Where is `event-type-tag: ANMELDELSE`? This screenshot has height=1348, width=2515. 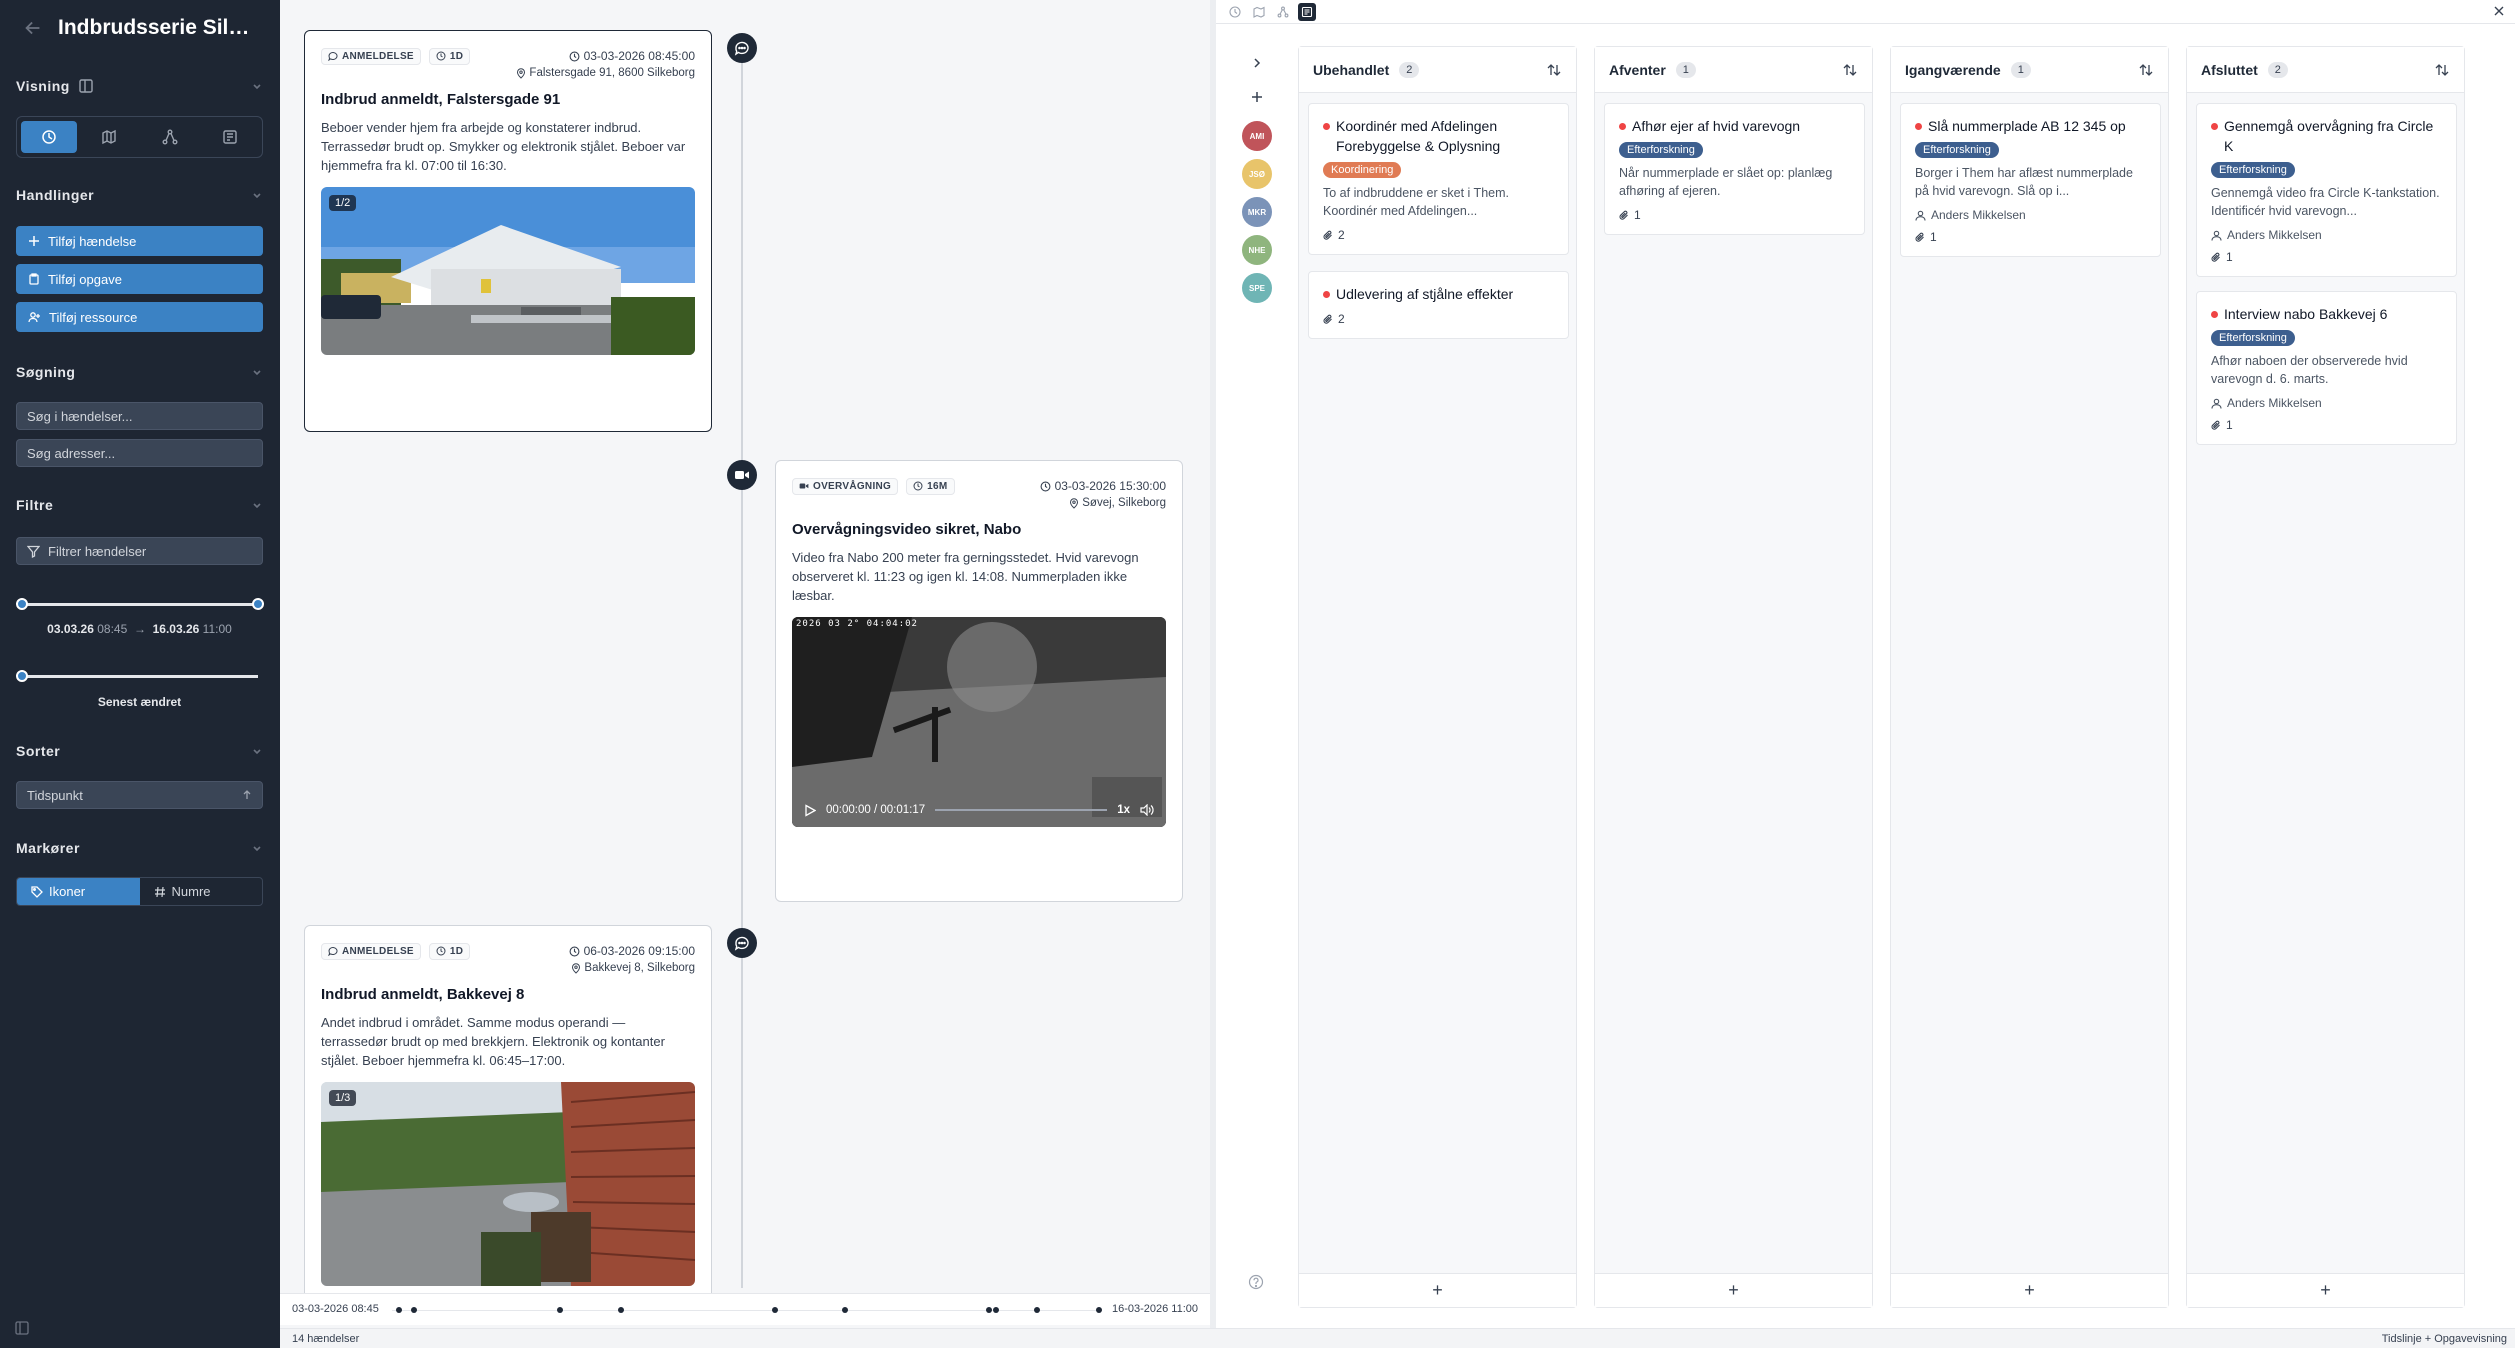
event-type-tag: ANMELDELSE is located at coordinates (371, 56).